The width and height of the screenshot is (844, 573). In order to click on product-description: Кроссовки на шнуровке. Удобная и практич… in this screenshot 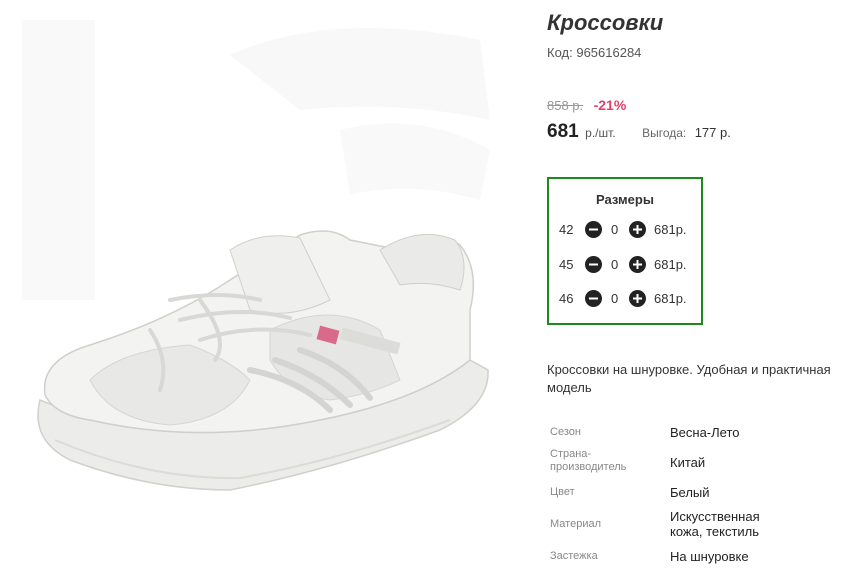, I will do `click(689, 378)`.